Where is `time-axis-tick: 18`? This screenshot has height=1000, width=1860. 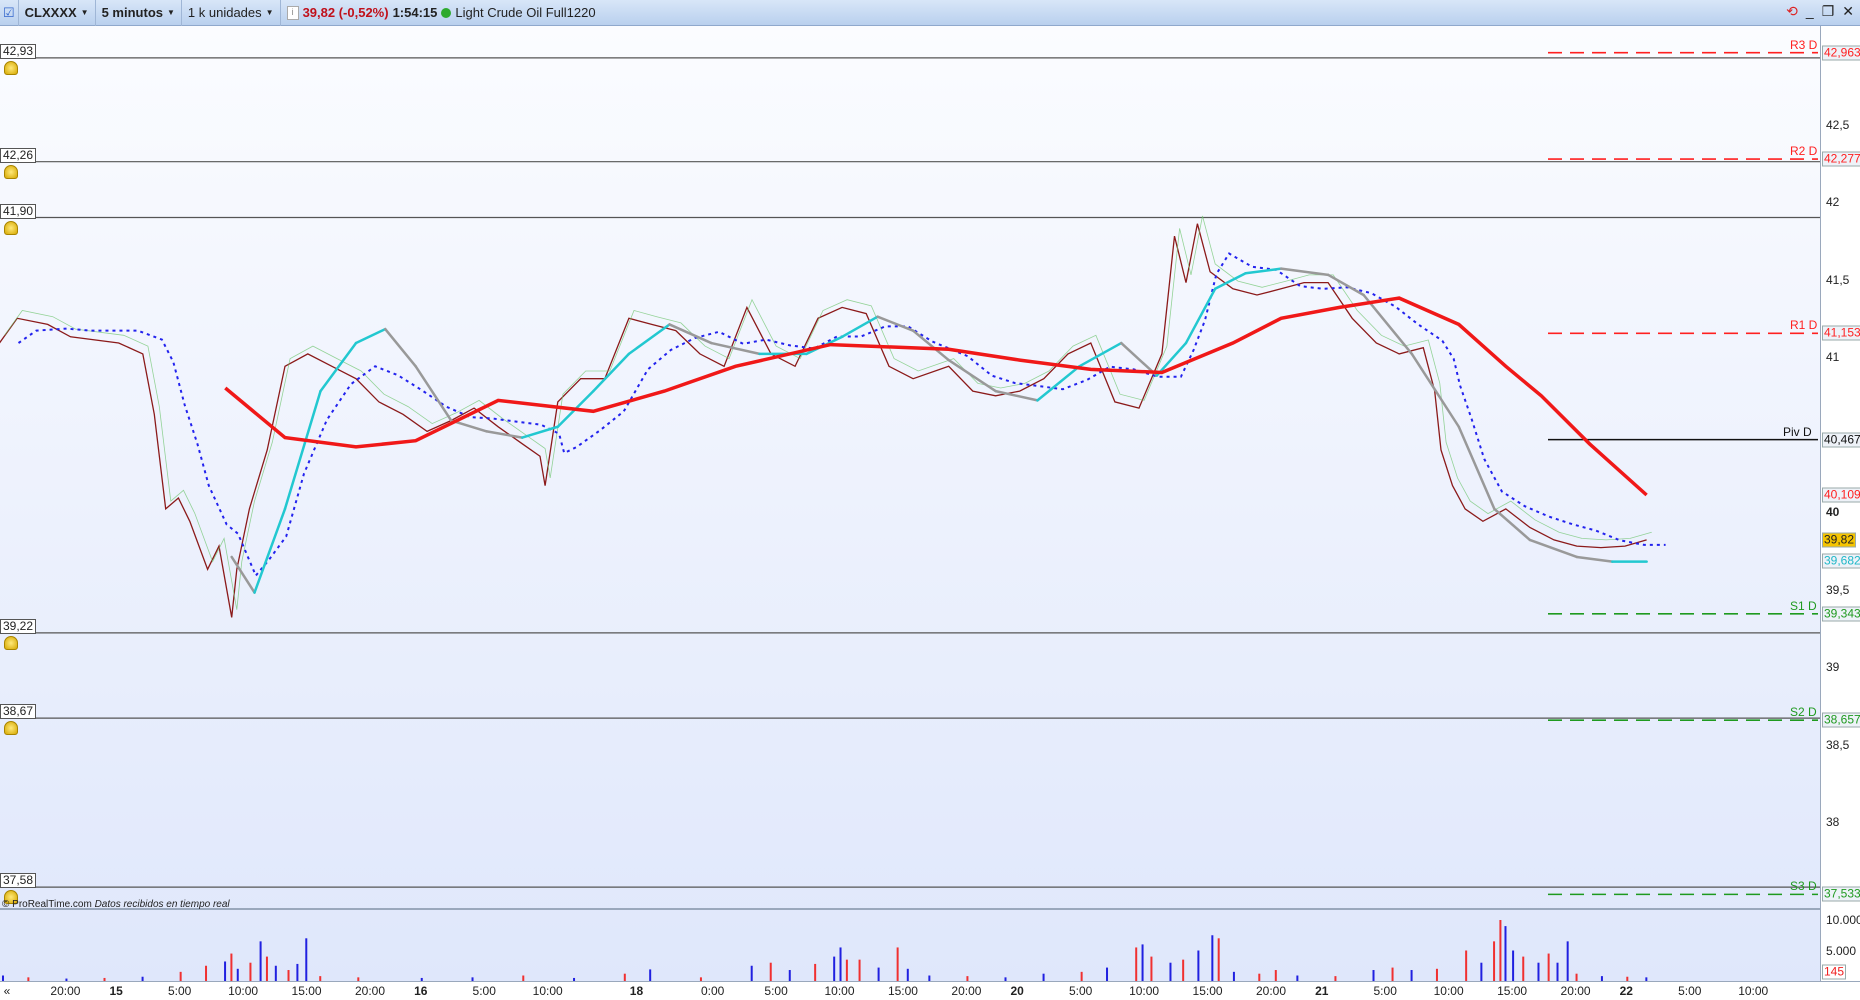
time-axis-tick: 18 is located at coordinates (636, 991).